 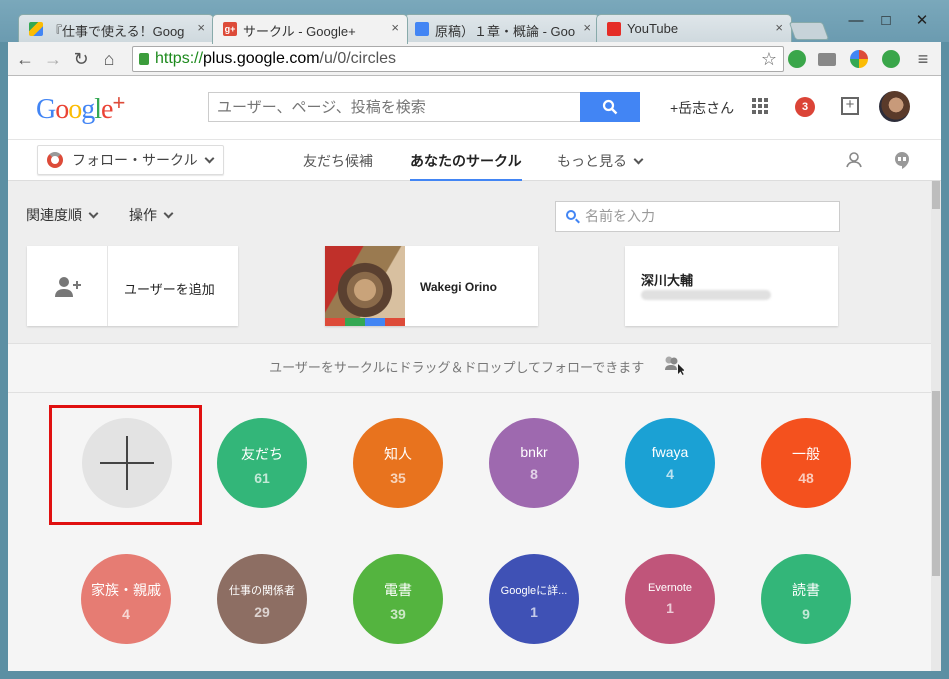 What do you see at coordinates (670, 588) in the screenshot?
I see `circle-name: Evernote` at bounding box center [670, 588].